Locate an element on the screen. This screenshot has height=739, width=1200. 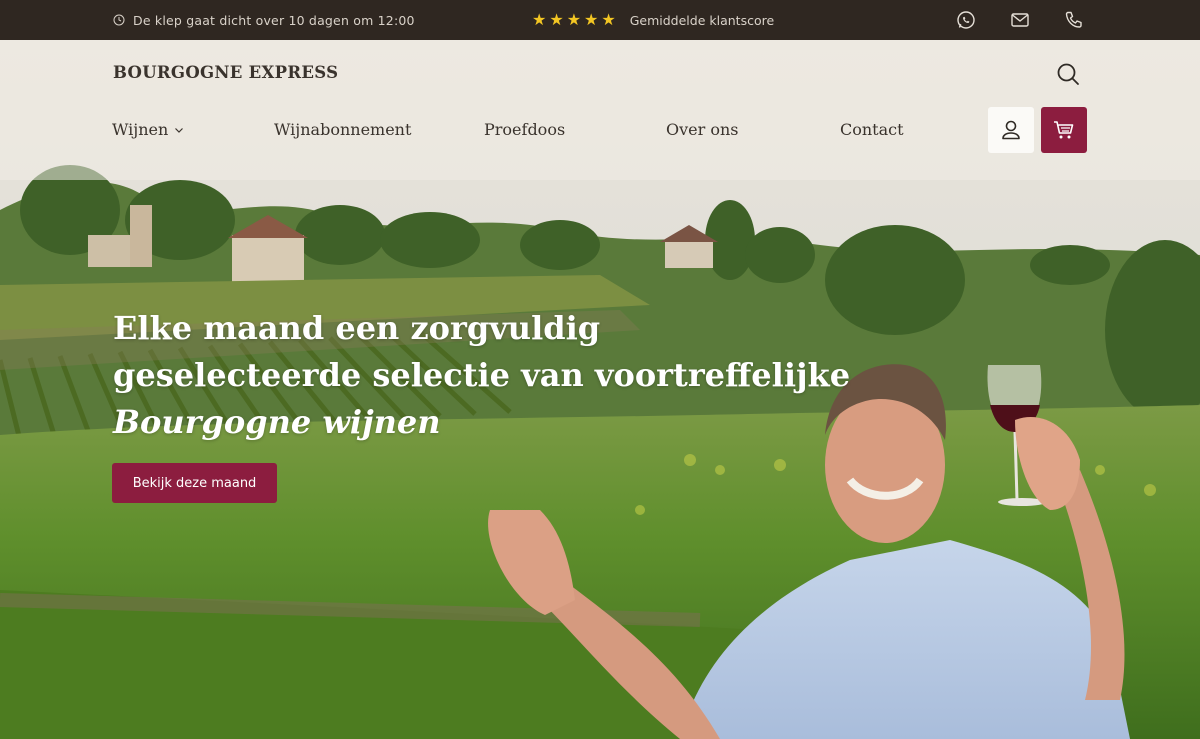
nav-item-label: Over ons is located at coordinates (702, 129).